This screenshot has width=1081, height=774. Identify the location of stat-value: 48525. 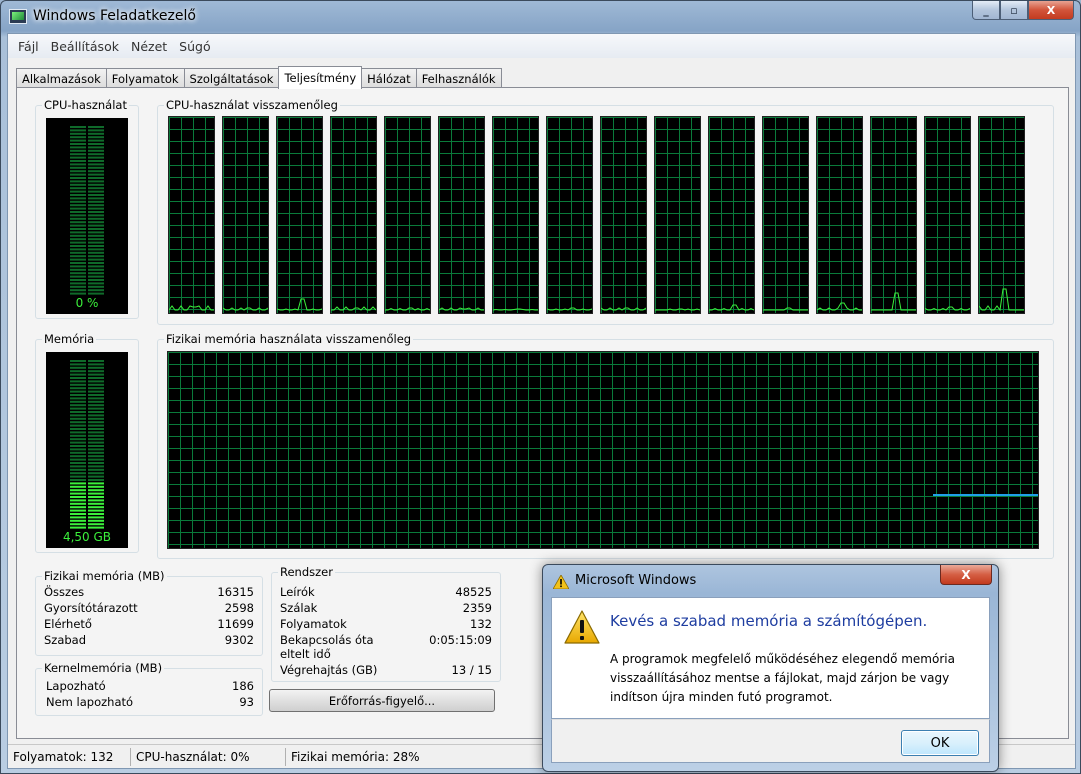
(473, 592).